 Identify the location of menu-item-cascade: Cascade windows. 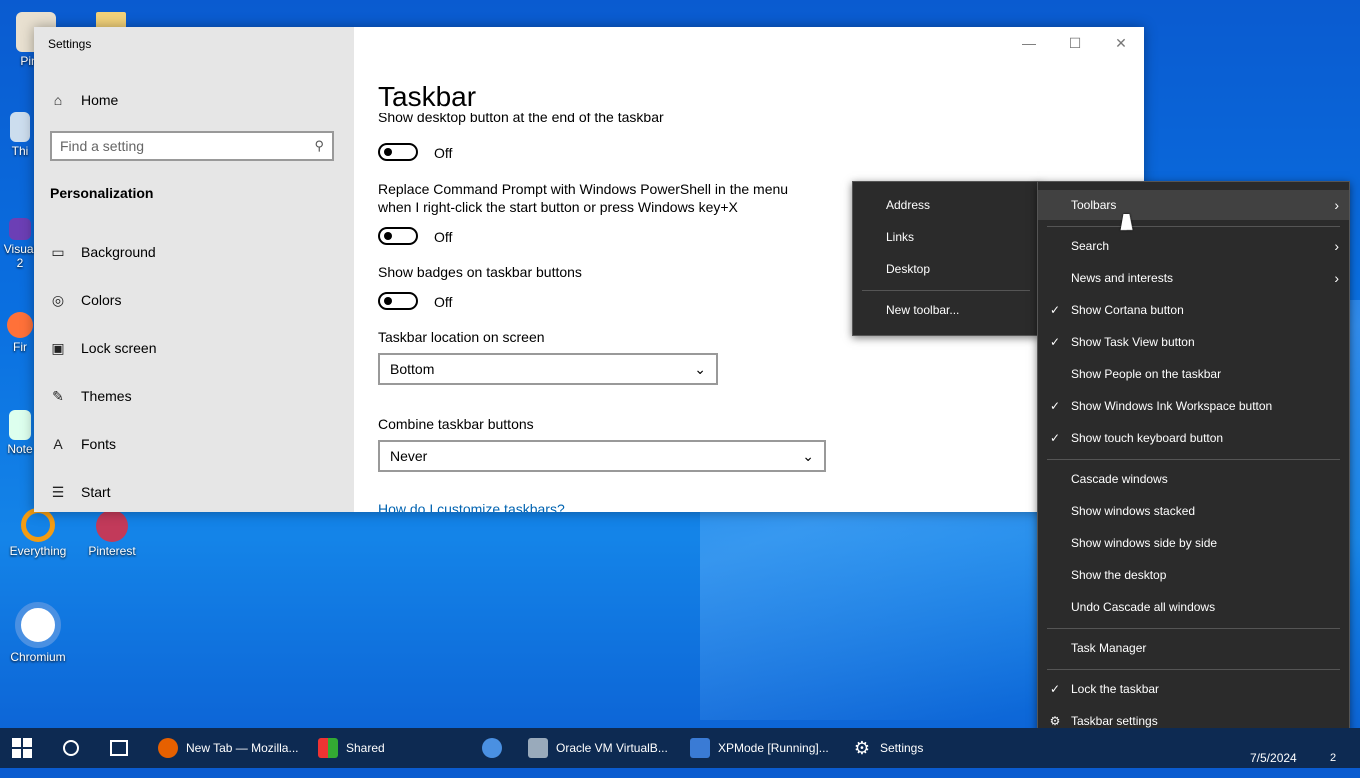
(1193, 479).